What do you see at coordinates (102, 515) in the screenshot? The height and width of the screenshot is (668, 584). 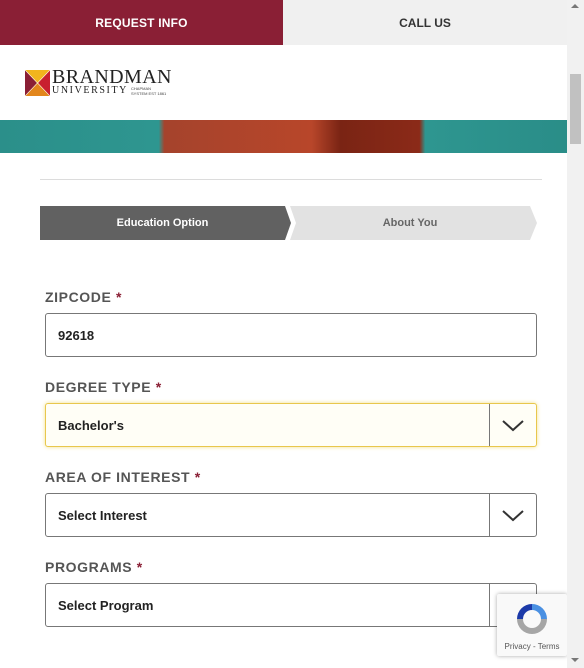 I see `area-of-interest-value: Select Interest` at bounding box center [102, 515].